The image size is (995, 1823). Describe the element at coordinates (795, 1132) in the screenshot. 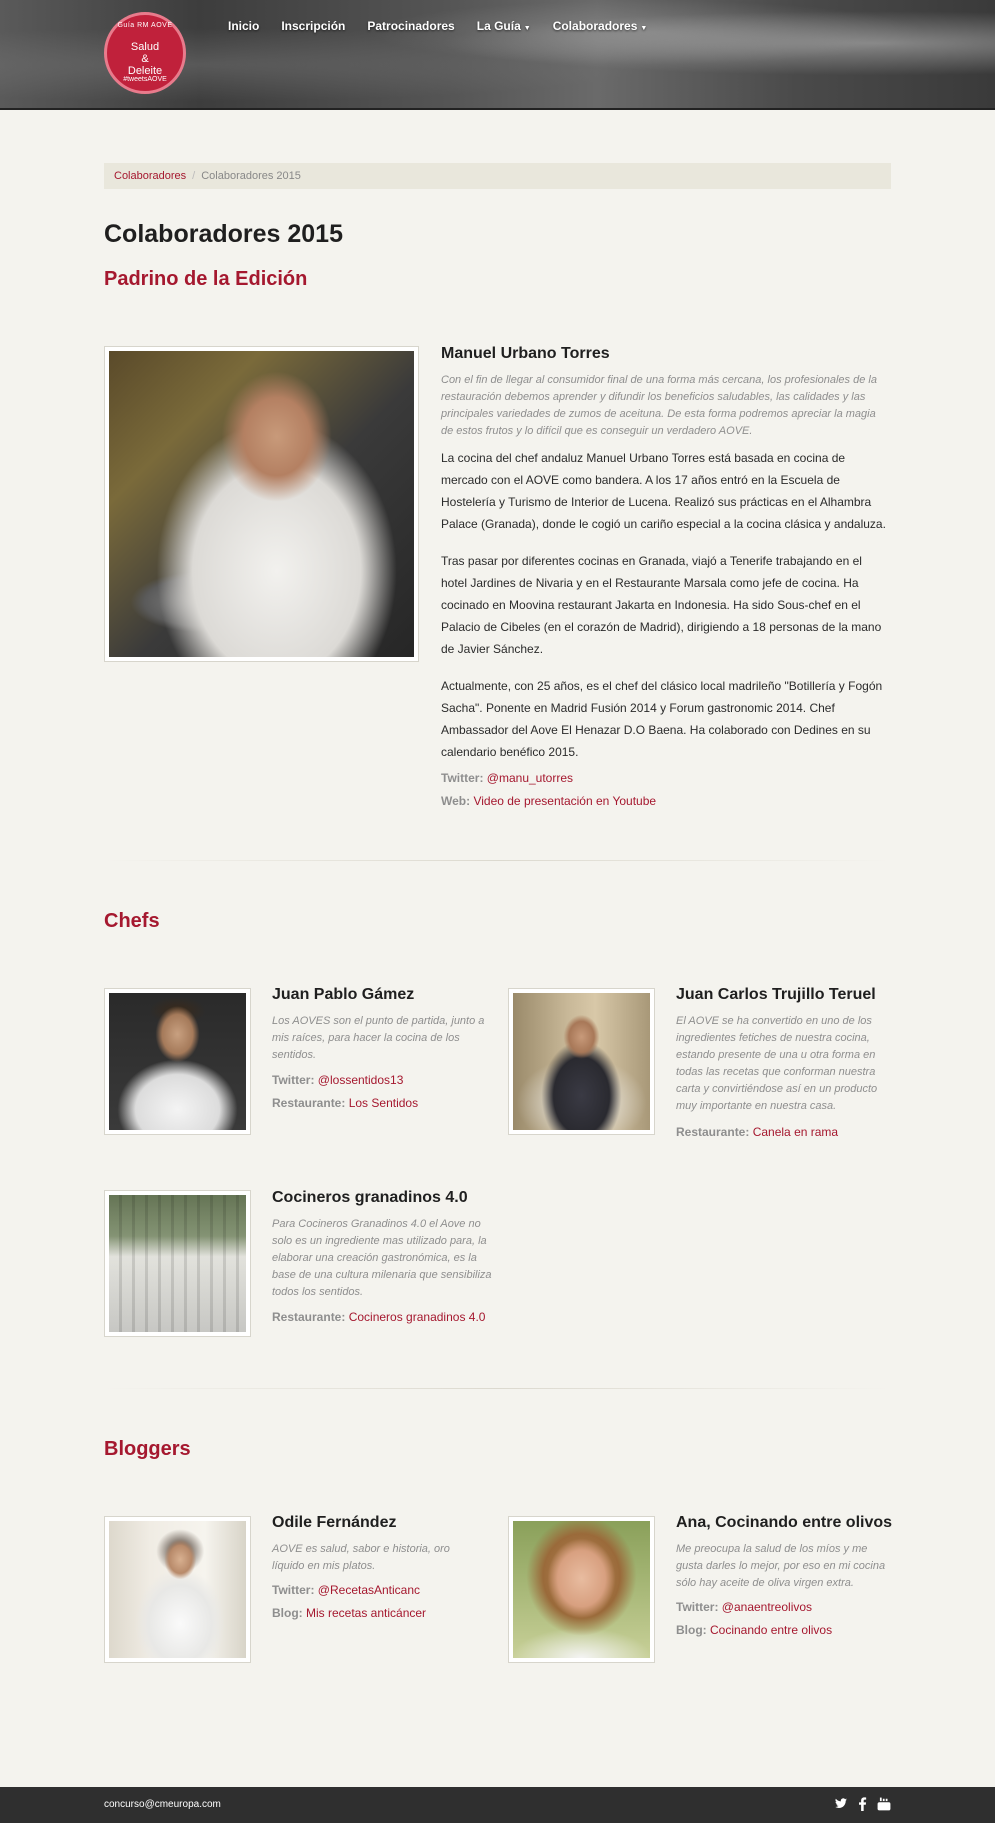

I see `chef-restaurant-link: Canela en rama` at that location.